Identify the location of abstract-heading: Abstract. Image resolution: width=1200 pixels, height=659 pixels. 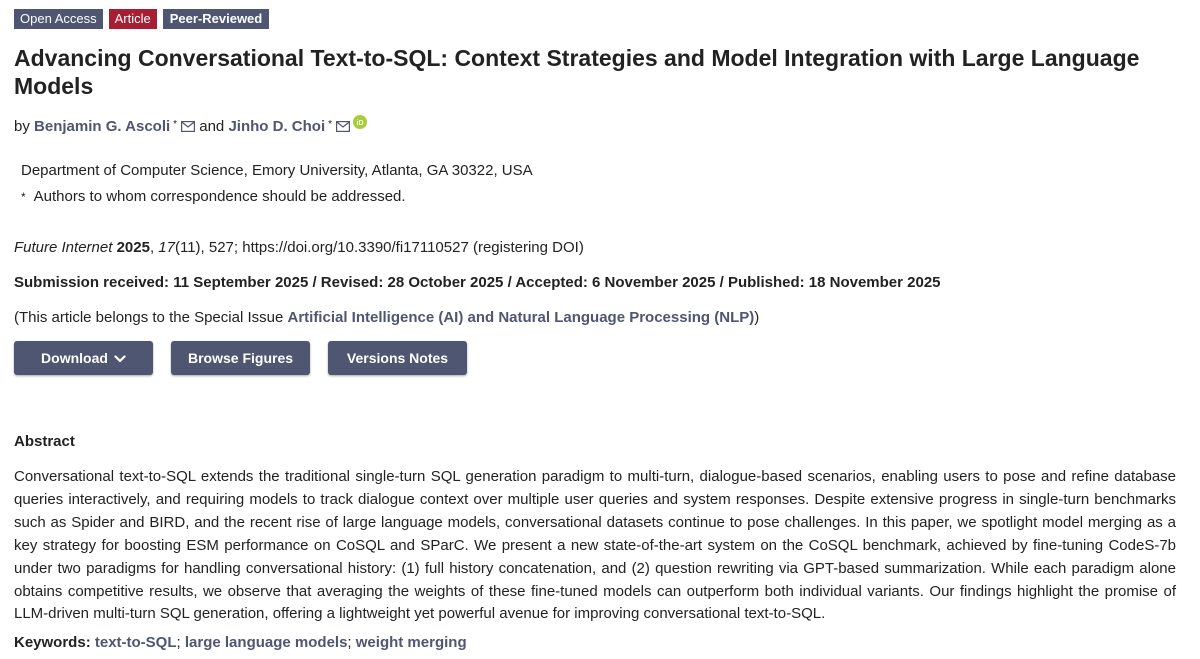
(44, 441).